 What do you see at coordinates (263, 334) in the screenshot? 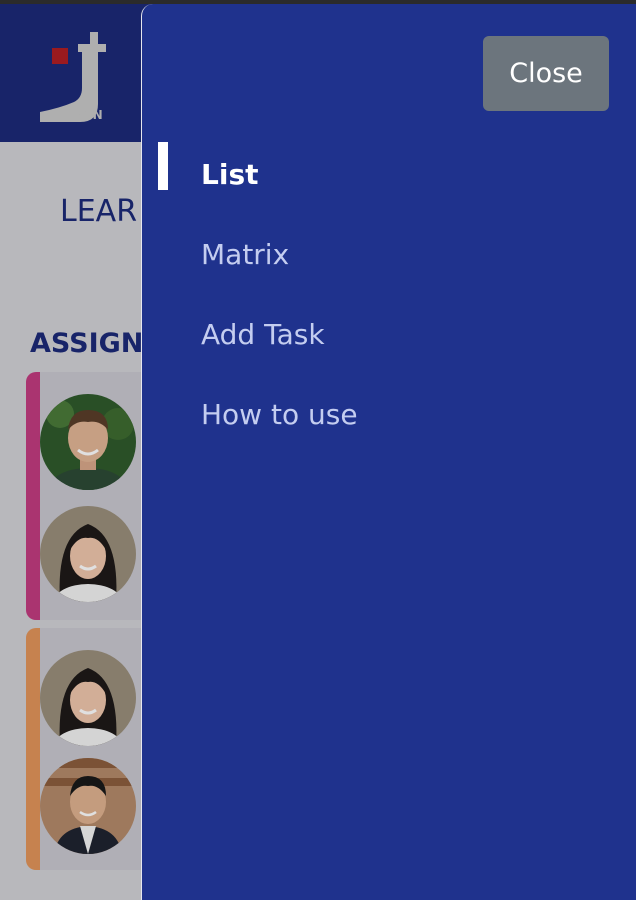
I see `menu-item-label: Add Task` at bounding box center [263, 334].